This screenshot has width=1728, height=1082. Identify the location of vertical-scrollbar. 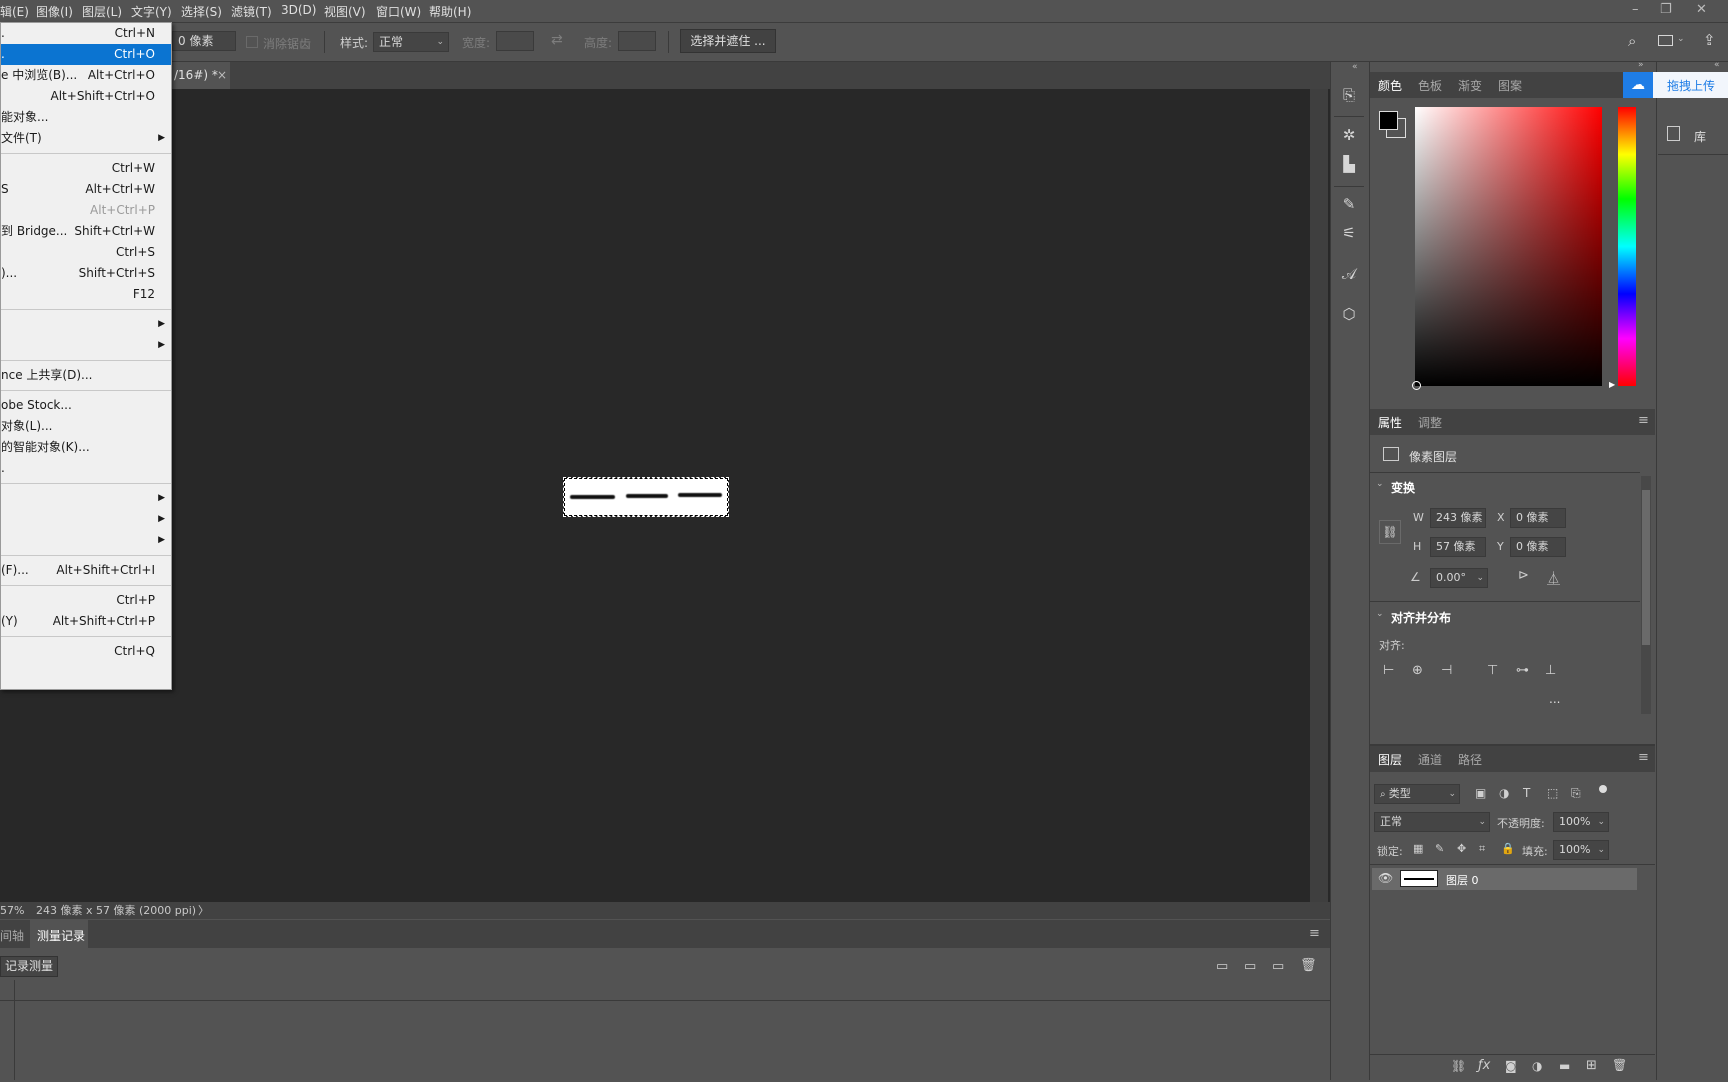
(1319, 495).